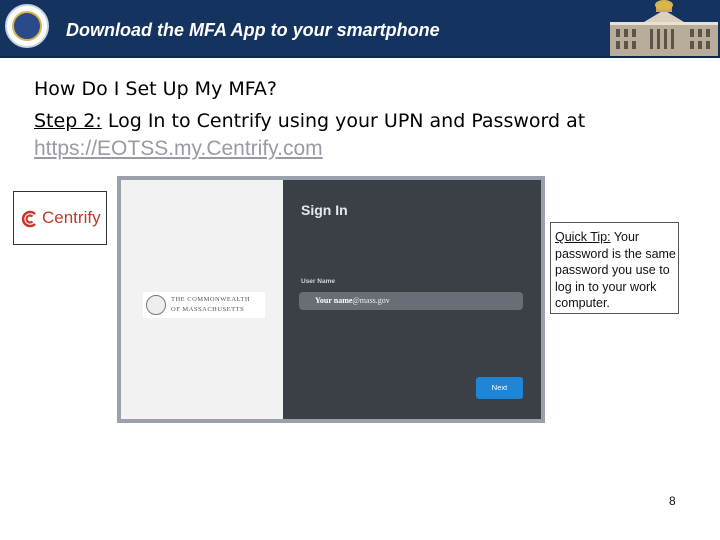 This screenshot has height=540, width=720. What do you see at coordinates (324, 210) in the screenshot?
I see `signin-title: Sign In` at bounding box center [324, 210].